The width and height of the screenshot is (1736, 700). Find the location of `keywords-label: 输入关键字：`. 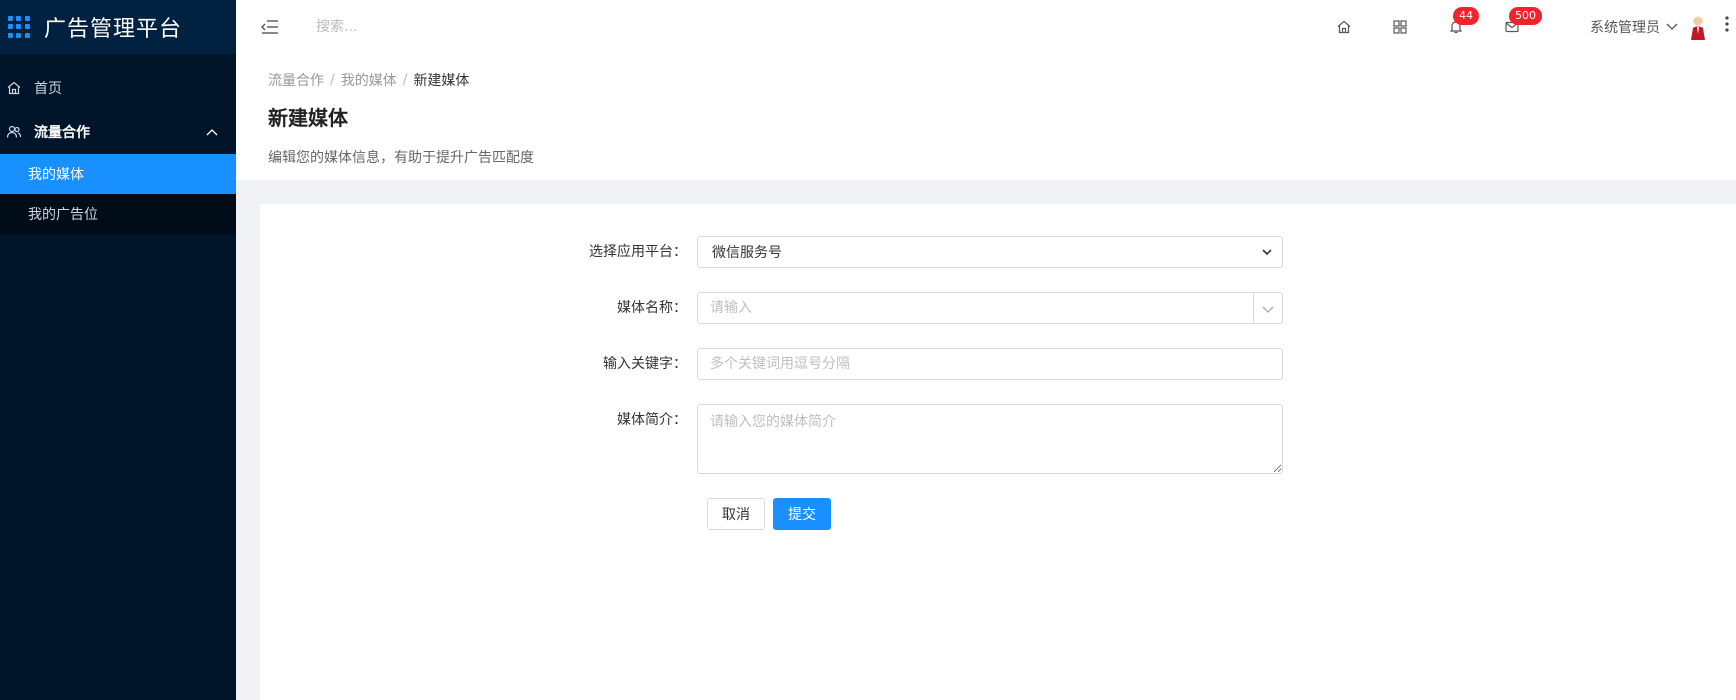

keywords-label: 输入关键字： is located at coordinates (645, 364).